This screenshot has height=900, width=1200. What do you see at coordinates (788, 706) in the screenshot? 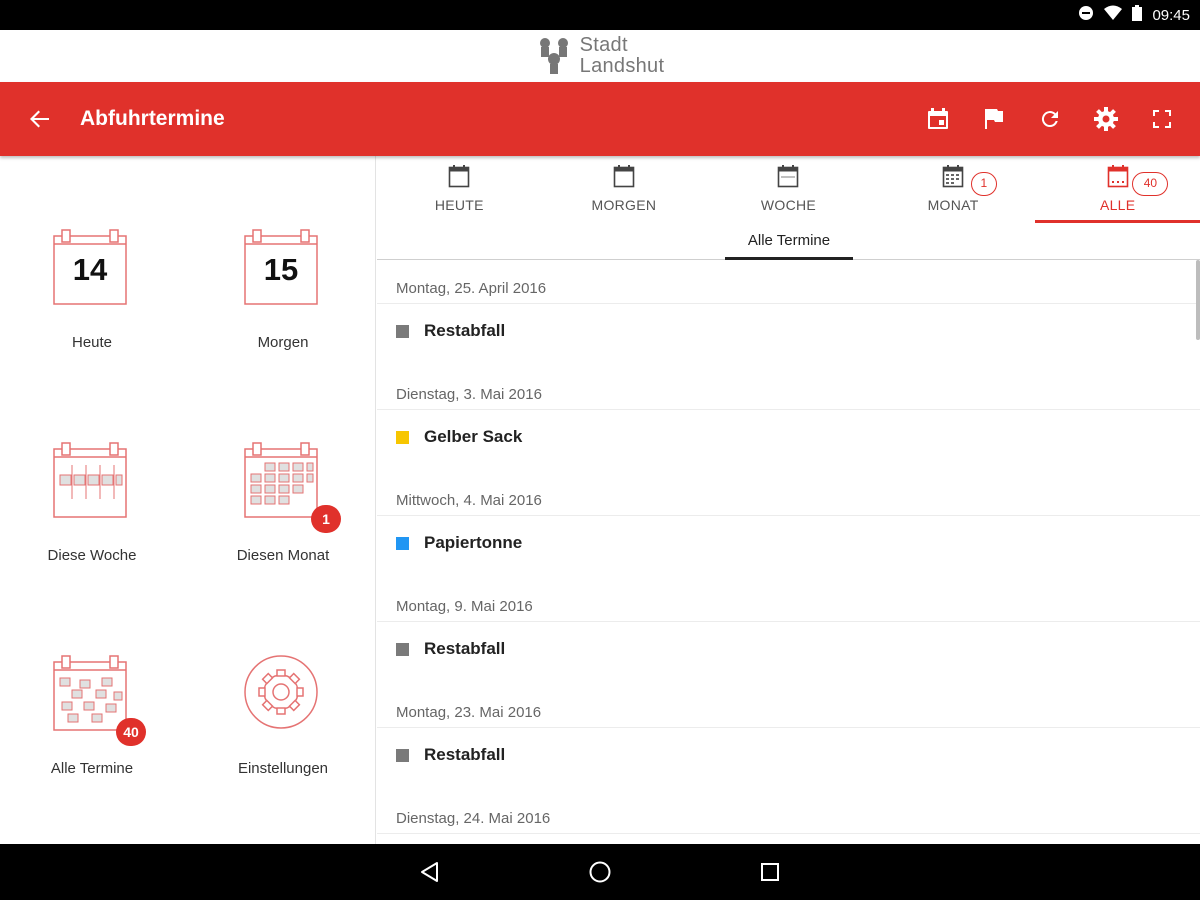
I see `date-header: Montag, 23. Mai 2016` at bounding box center [788, 706].